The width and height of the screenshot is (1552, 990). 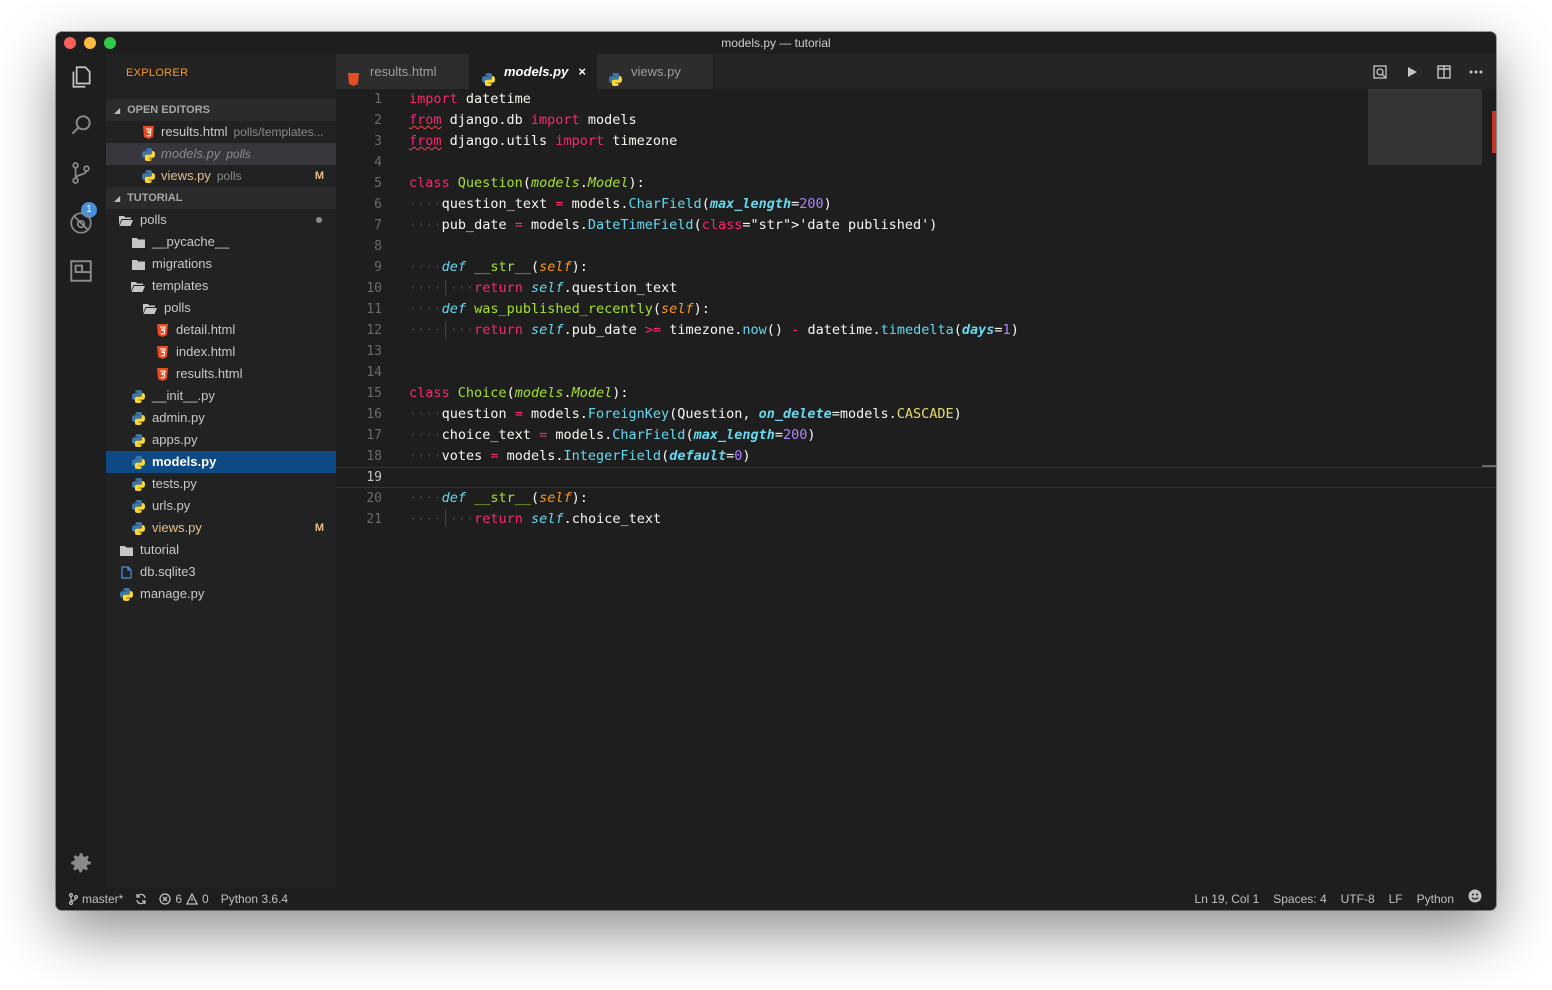 I want to click on code-line: from django.db import models, so click(x=523, y=120).